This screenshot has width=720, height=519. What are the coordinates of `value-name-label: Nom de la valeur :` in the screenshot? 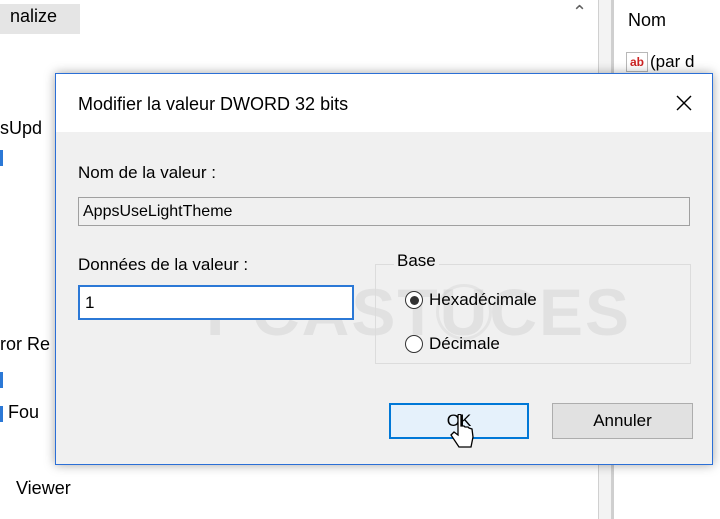 It's located at (147, 172).